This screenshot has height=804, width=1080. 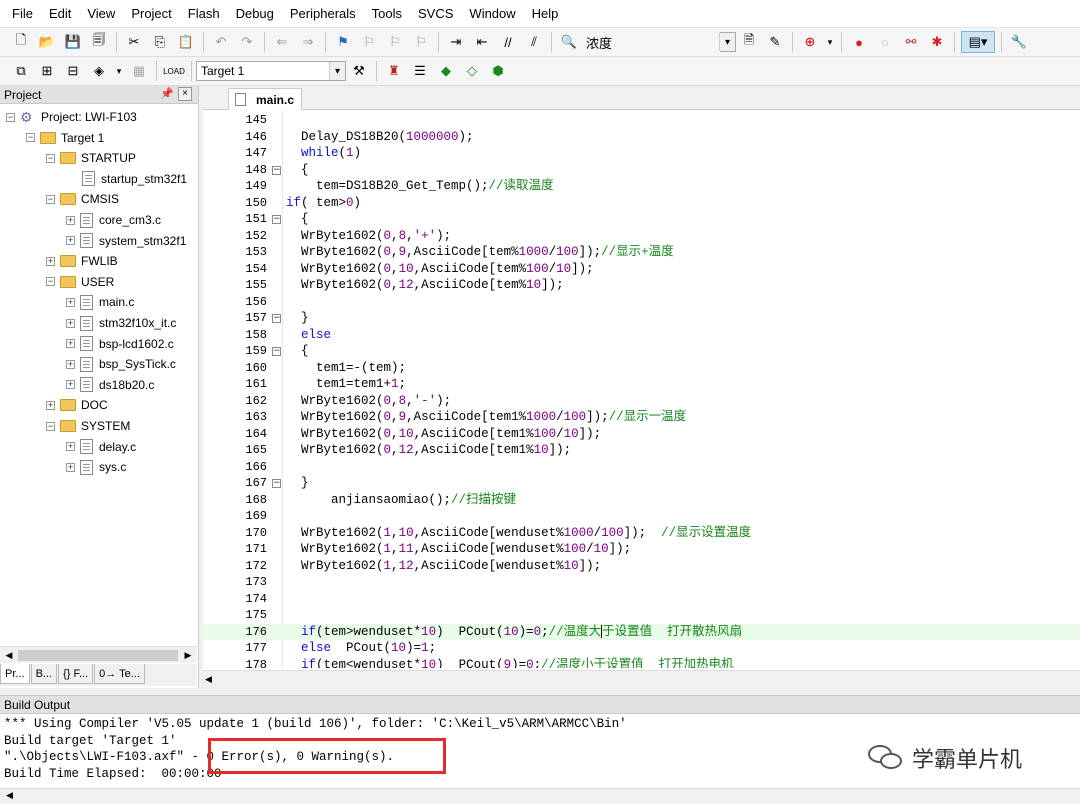 What do you see at coordinates (91, 158) in the screenshot?
I see `tree-item: − STARTUP` at bounding box center [91, 158].